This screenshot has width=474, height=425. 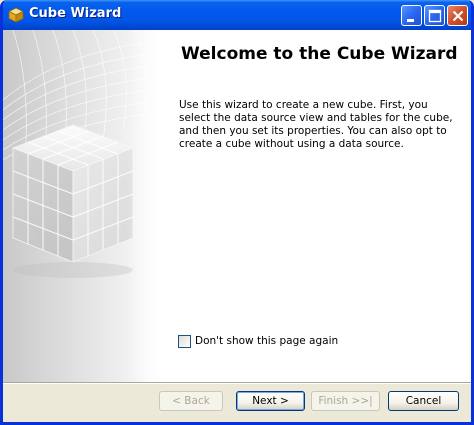 I want to click on close-icon, so click(x=458, y=16).